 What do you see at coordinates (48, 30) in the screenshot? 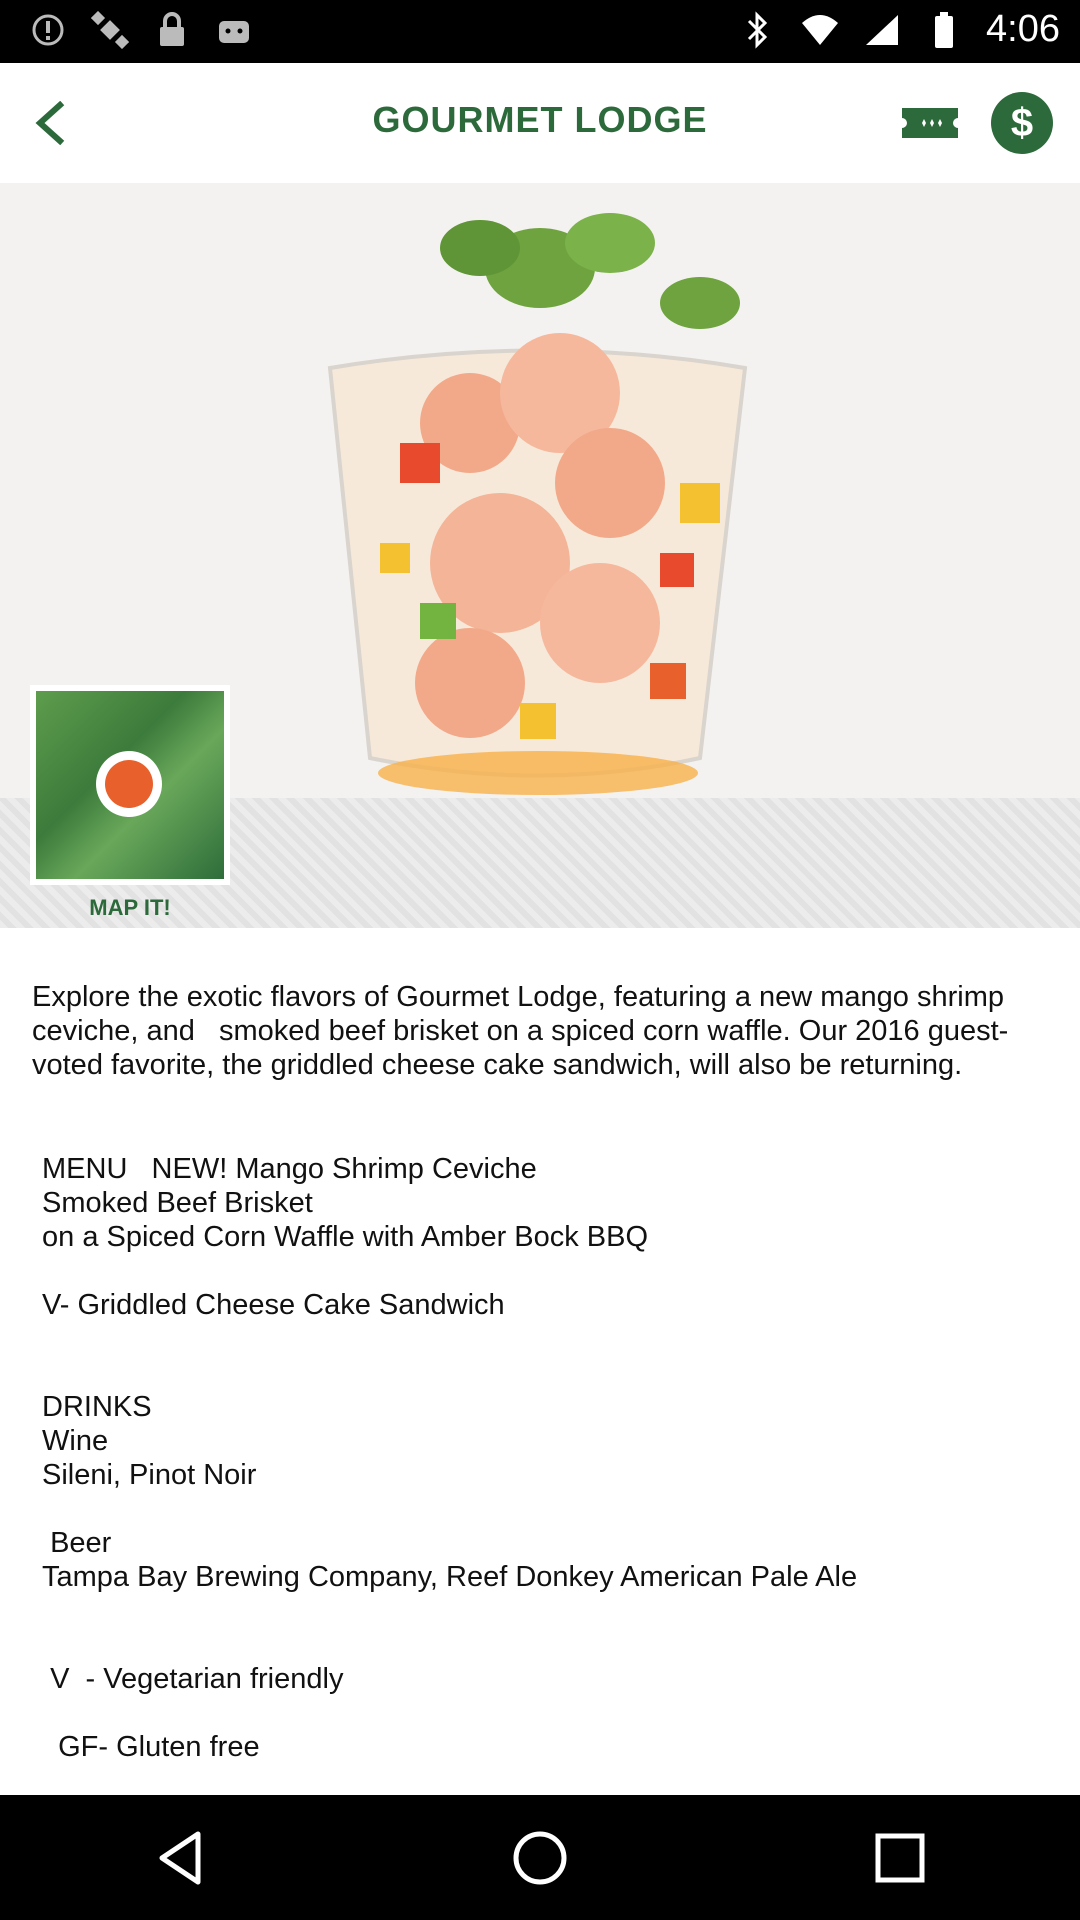
I see `alert-icon` at bounding box center [48, 30].